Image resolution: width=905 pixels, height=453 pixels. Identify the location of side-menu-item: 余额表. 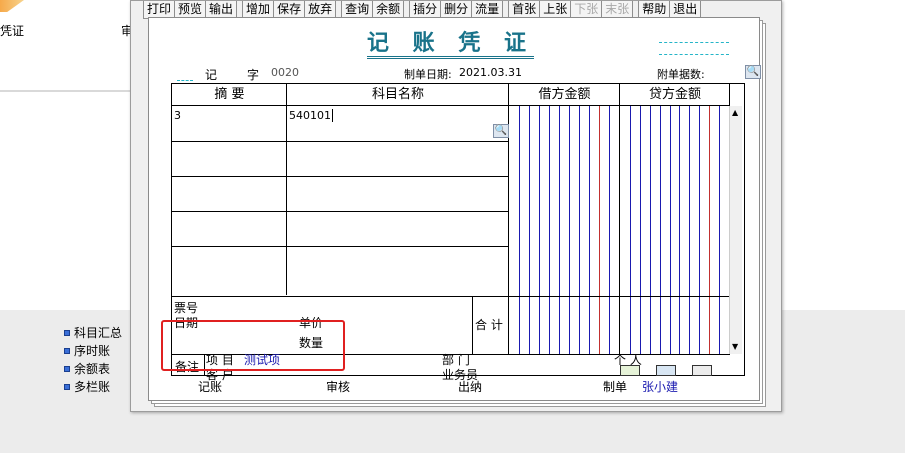
(87, 368).